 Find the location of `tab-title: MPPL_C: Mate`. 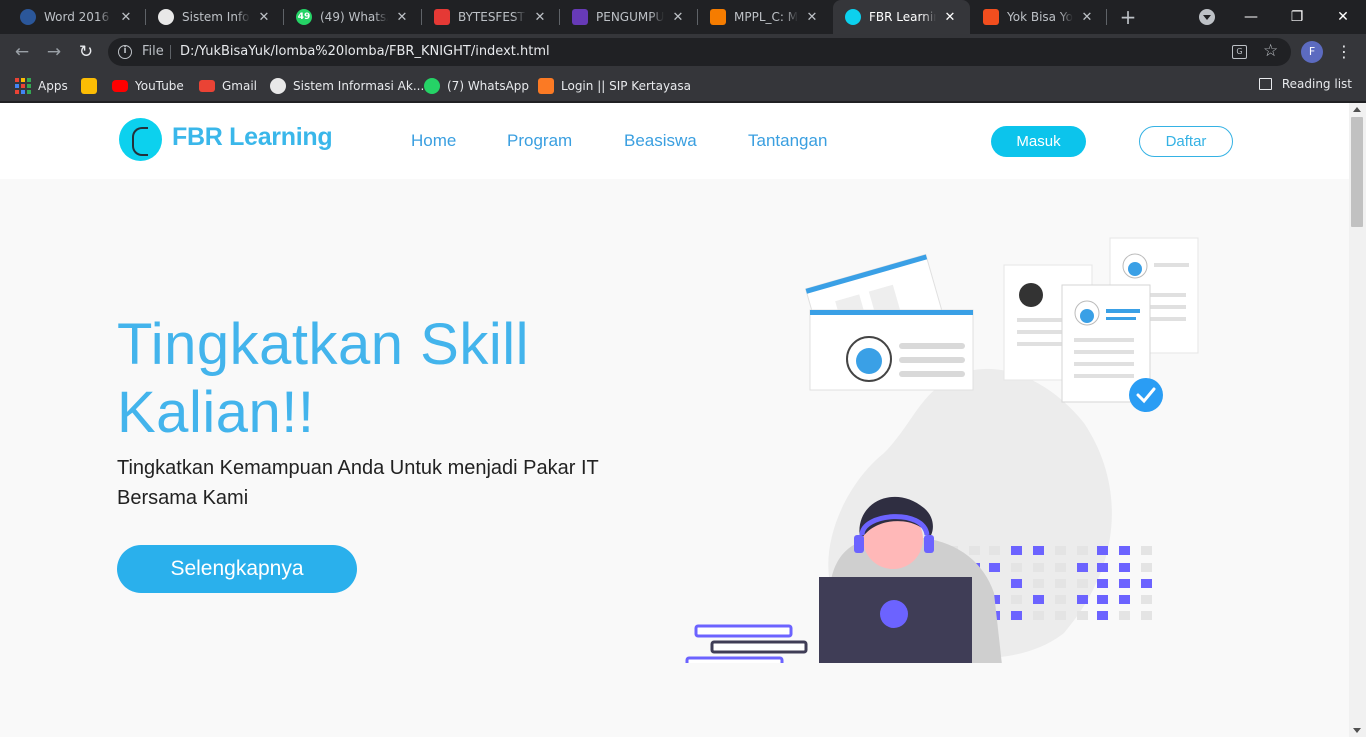

tab-title: MPPL_C: Mate is located at coordinates (766, 17).